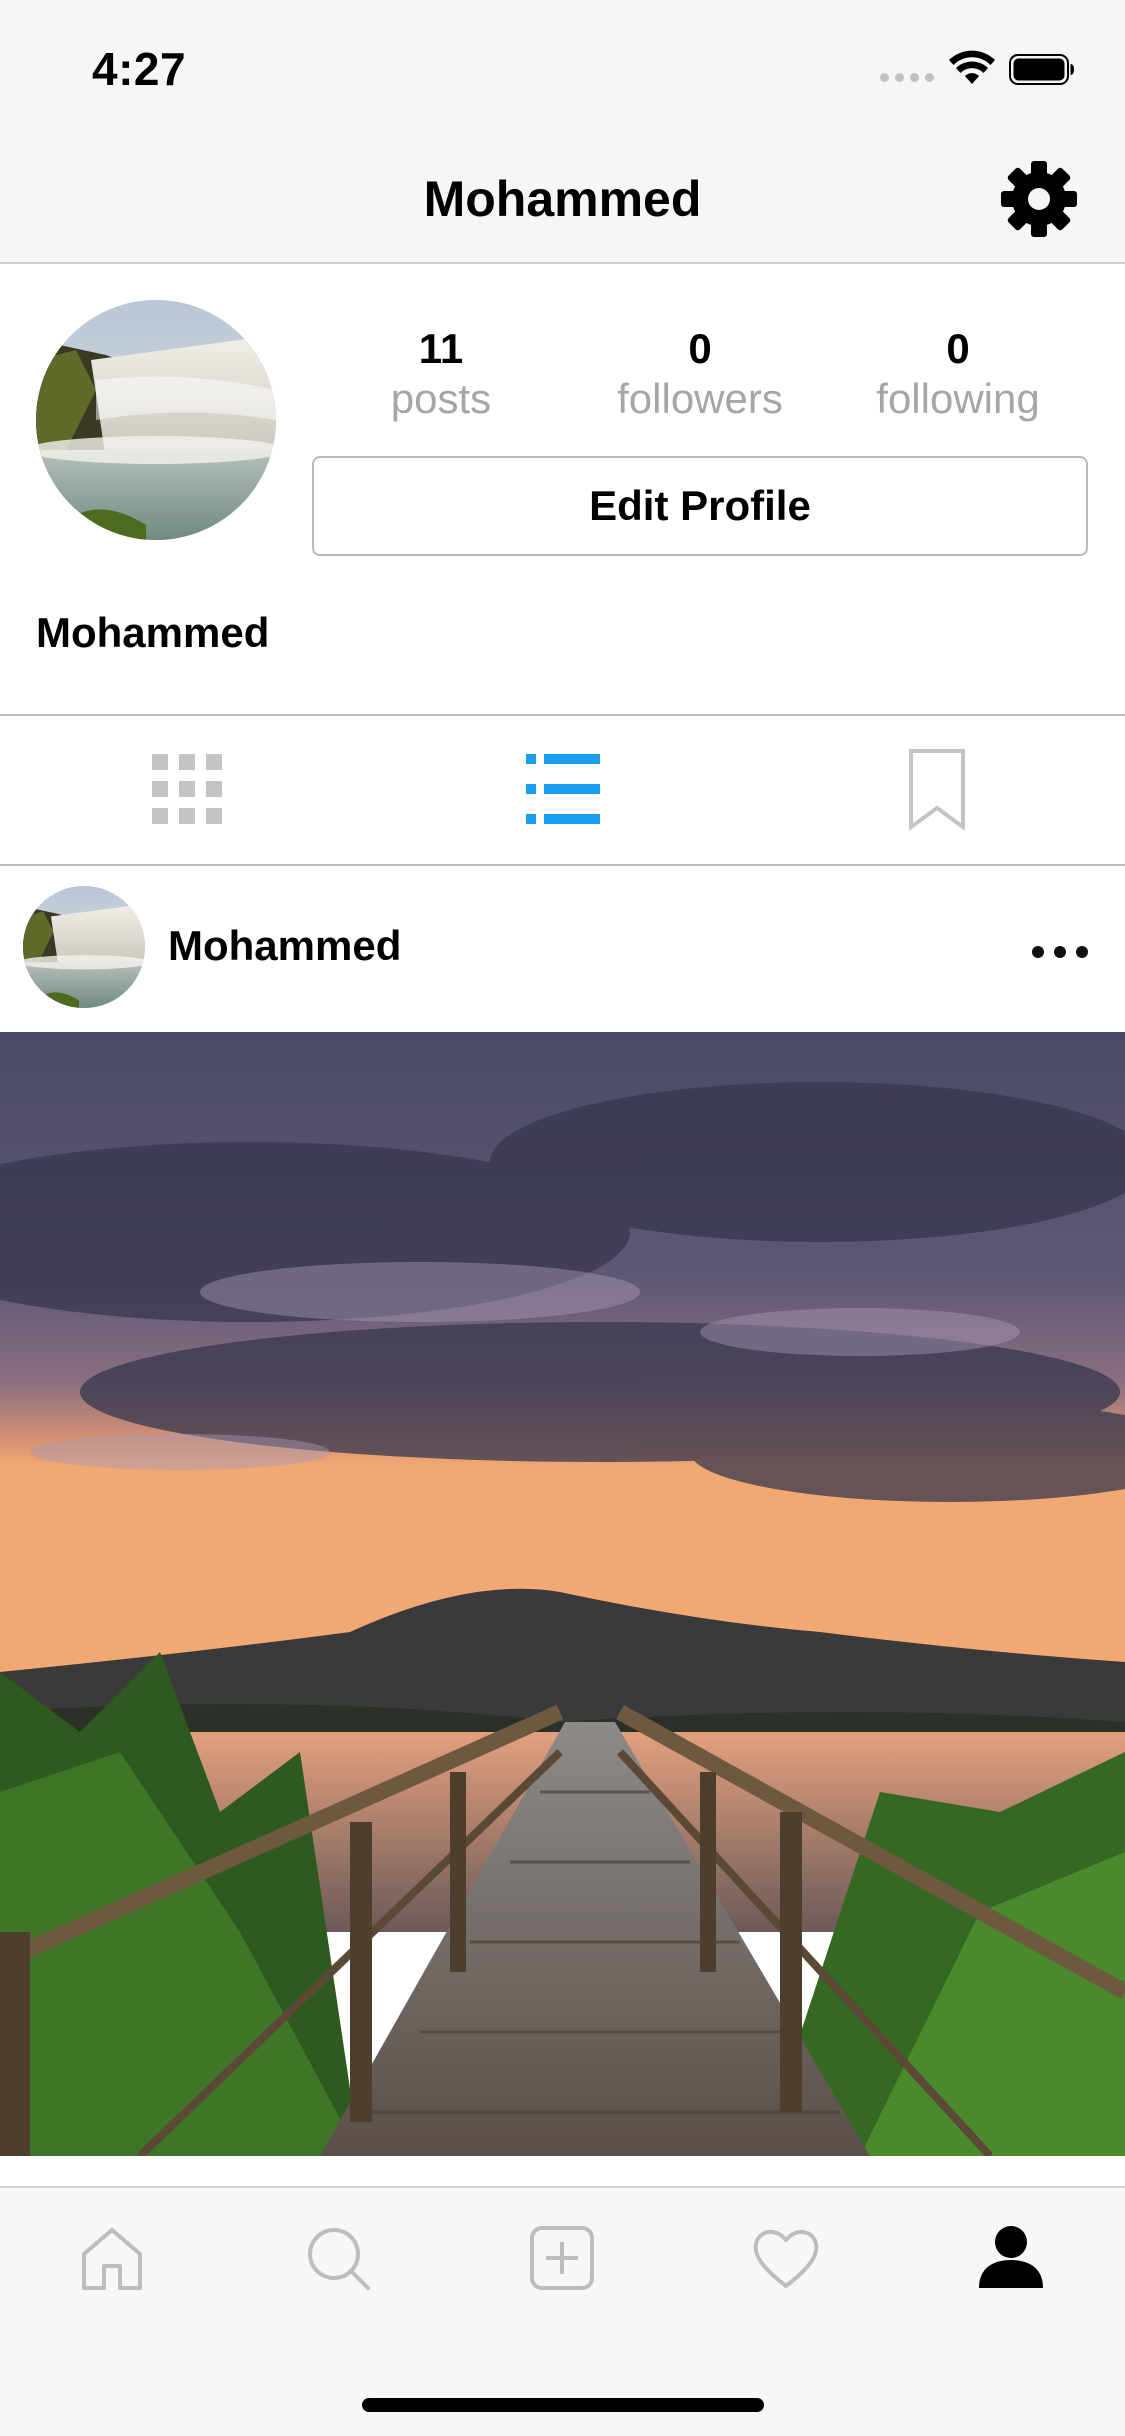 This screenshot has width=1125, height=2436. What do you see at coordinates (139, 69) in the screenshot?
I see `status-time: 4:27` at bounding box center [139, 69].